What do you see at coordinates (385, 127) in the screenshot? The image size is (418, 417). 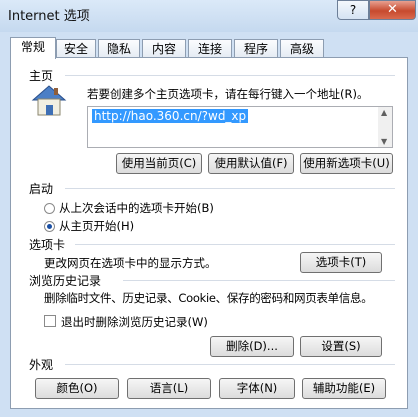 I see `url-field-scrollbar: ▲ ▼` at bounding box center [385, 127].